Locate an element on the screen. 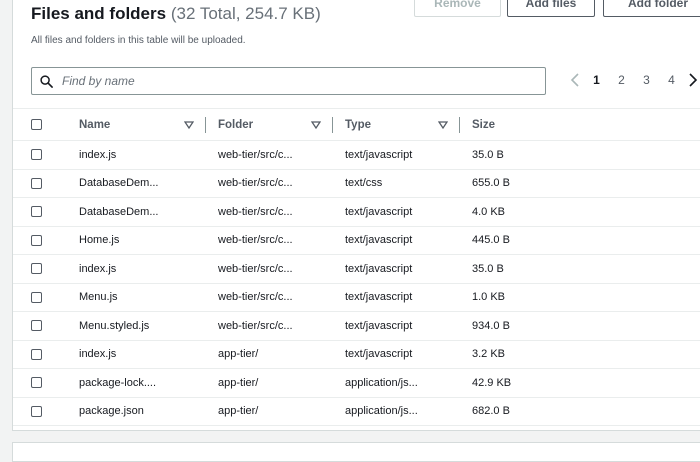  panel-title: Files and folders (32 Total, 254.7 KB) is located at coordinates (176, 14).